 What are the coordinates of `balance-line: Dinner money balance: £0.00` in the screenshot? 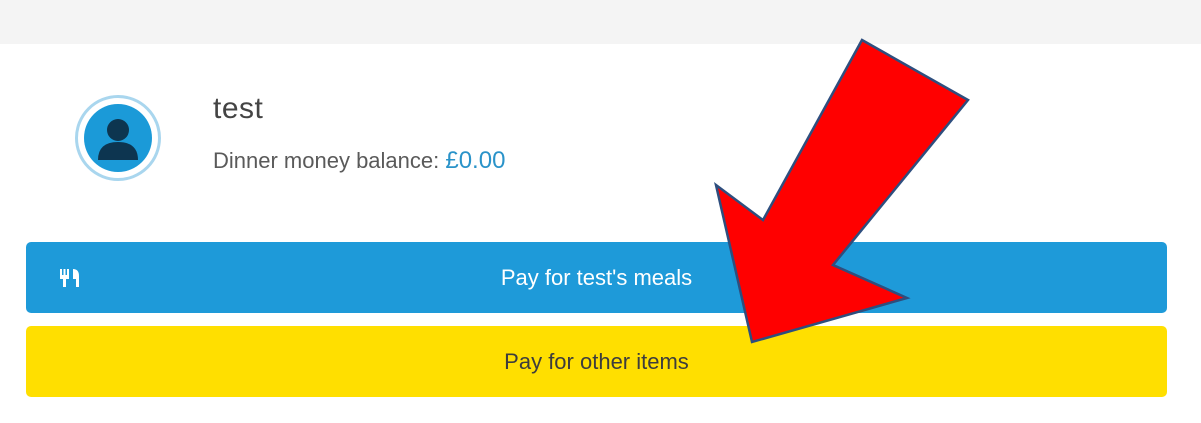 It's located at (359, 161).